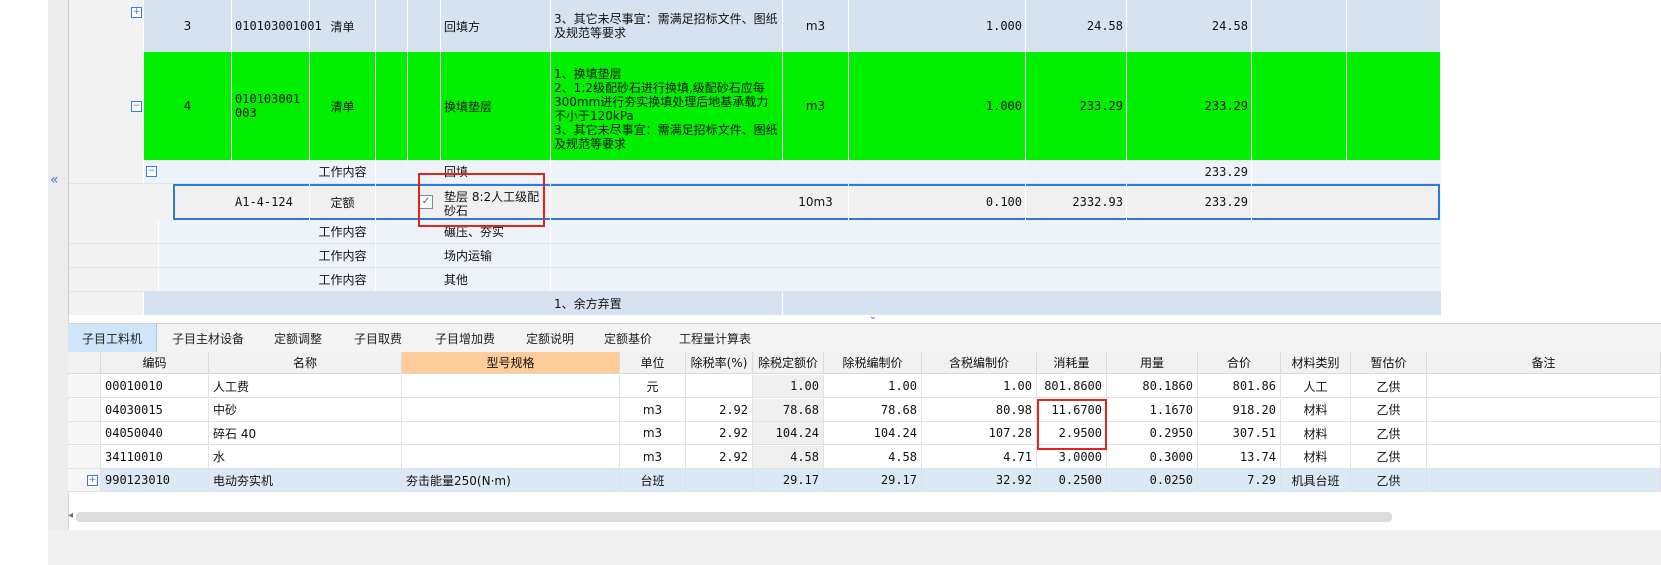 Image resolution: width=1661 pixels, height=565 pixels. Describe the element at coordinates (755, 172) in the screenshot. I see `tree-row-work-1: − 工作内容 回填 233.29` at that location.